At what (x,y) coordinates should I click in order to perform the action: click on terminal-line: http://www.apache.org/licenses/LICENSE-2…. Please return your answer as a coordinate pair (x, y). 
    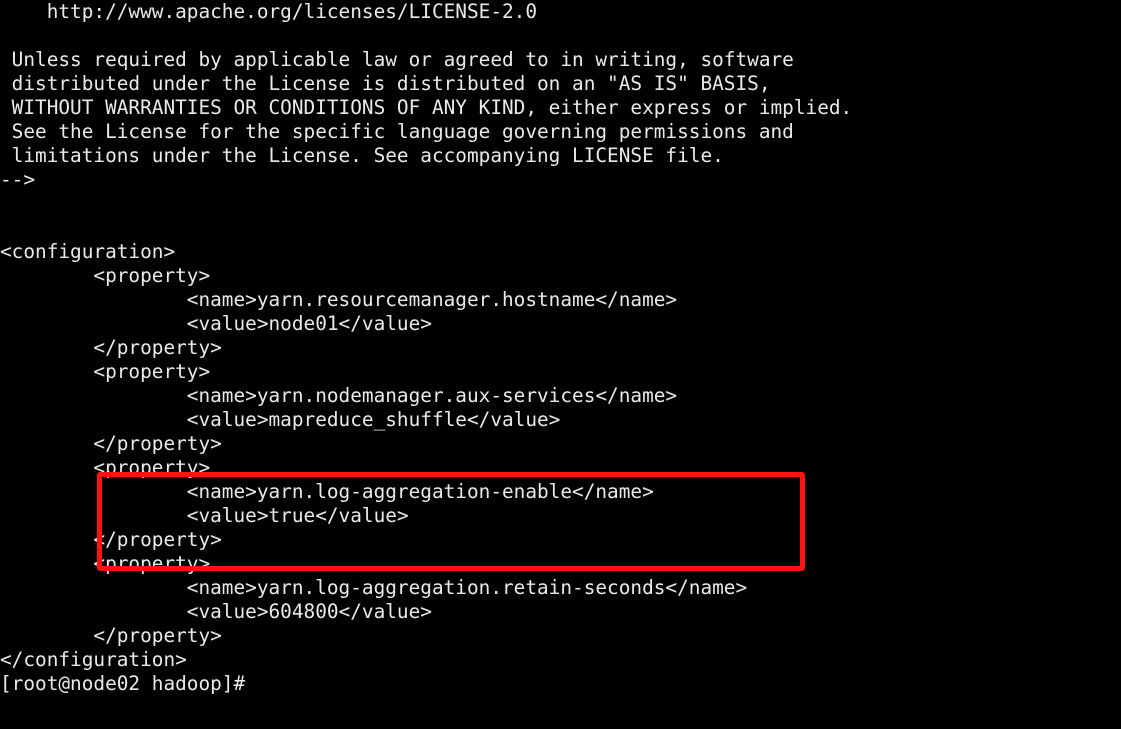
    Looking at the image, I should click on (269, 11).